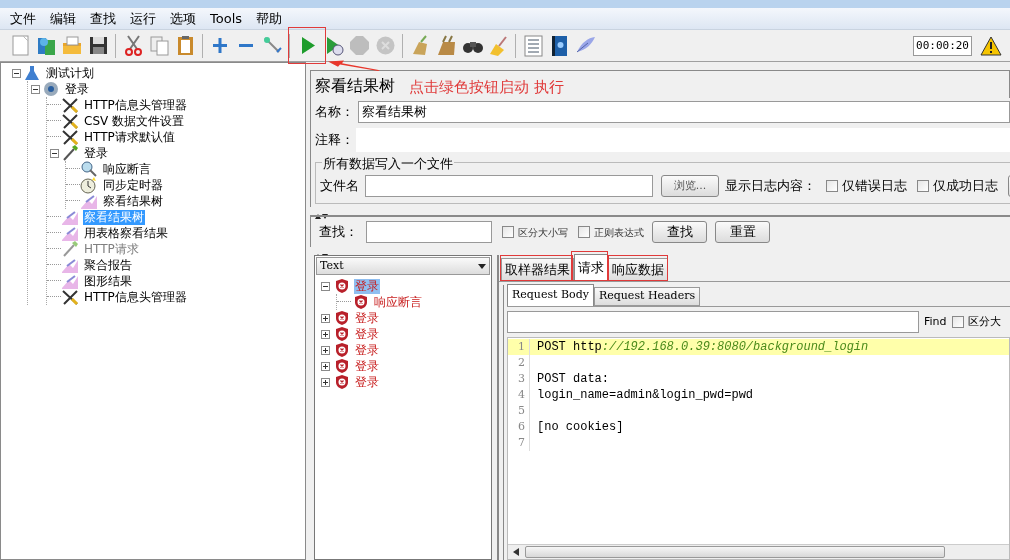 This screenshot has height=560, width=1010. I want to click on line-number: 5, so click(519, 411).